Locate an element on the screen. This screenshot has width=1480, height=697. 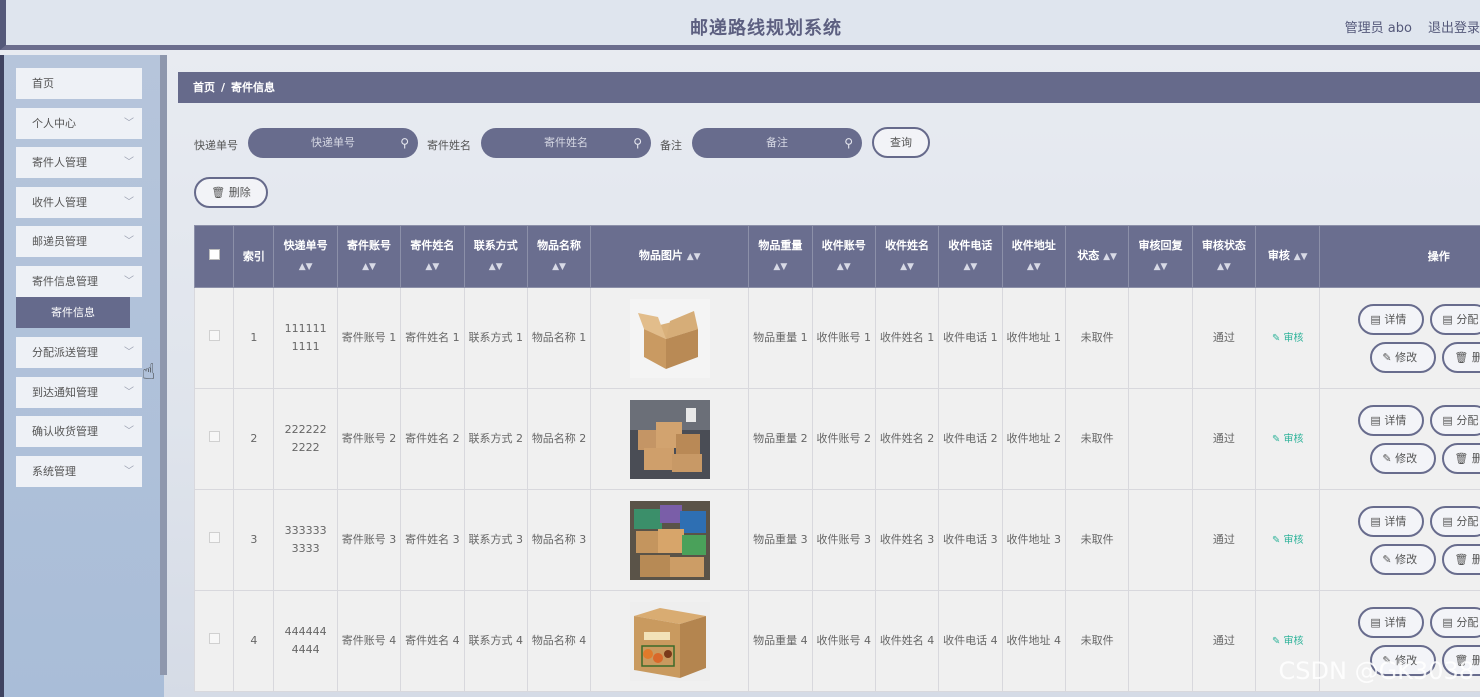
column-title: 状态 is located at coordinates (1088, 255).